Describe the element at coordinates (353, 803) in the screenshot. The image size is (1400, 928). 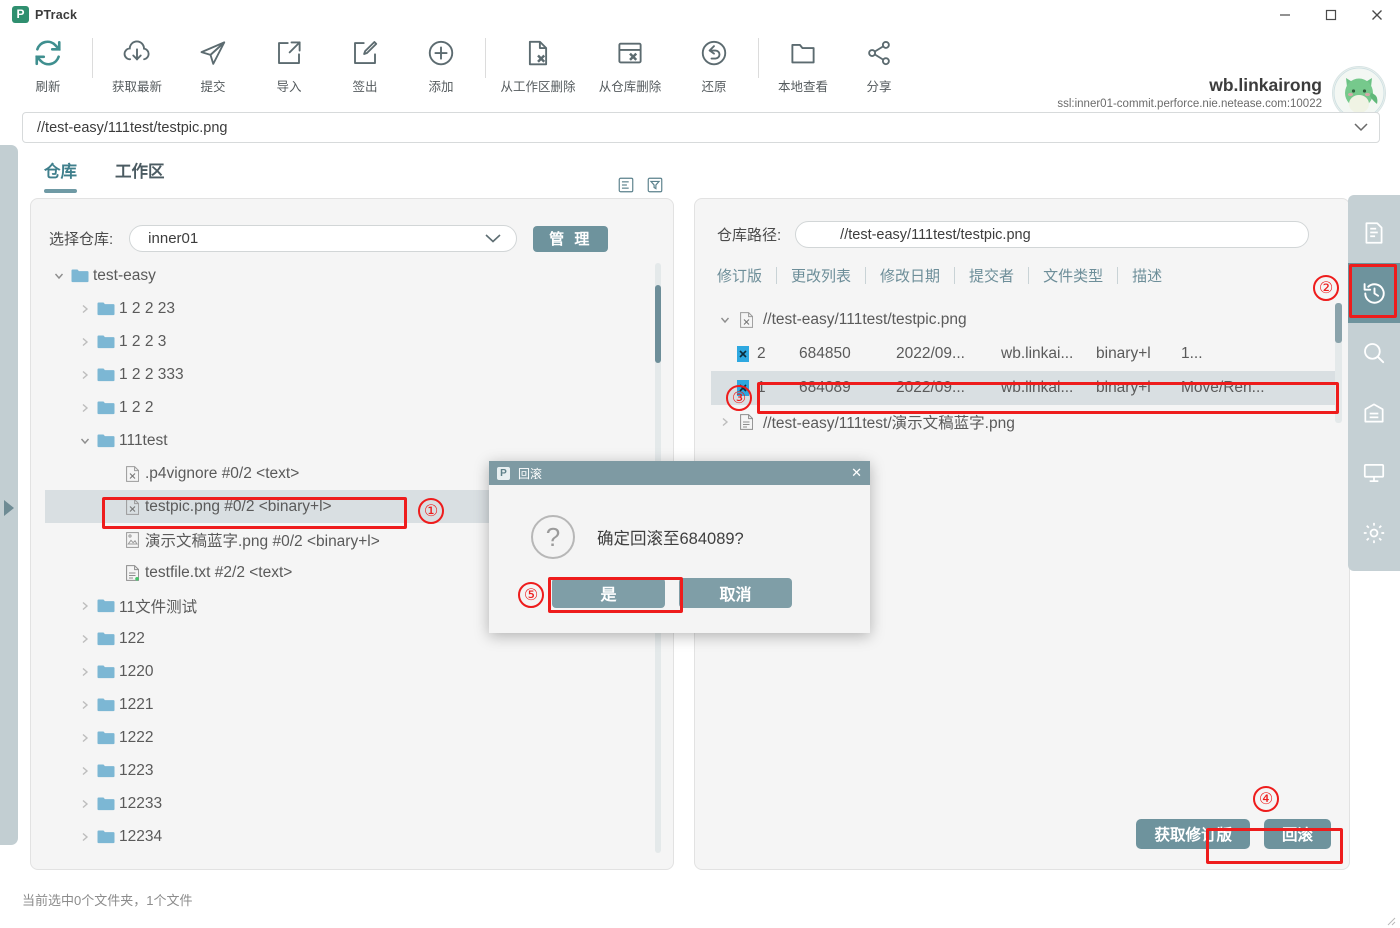
I see `tree-item: 12233` at that location.